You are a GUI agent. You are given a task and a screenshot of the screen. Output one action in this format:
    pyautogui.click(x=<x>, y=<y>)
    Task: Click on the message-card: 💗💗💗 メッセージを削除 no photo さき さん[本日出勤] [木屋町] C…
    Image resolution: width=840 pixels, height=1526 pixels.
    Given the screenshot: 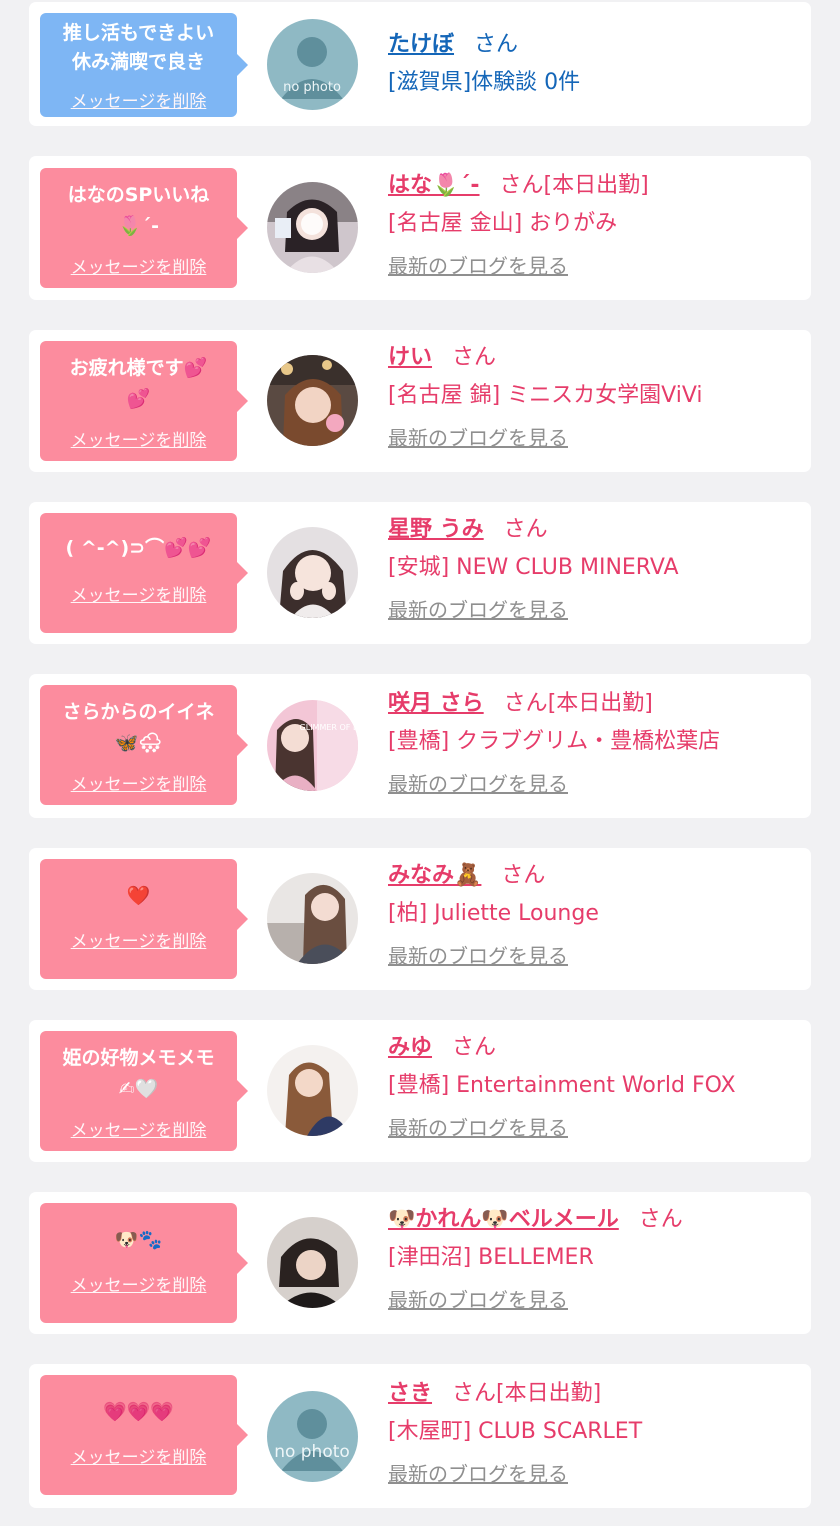 What is the action you would take?
    pyautogui.click(x=420, y=1436)
    